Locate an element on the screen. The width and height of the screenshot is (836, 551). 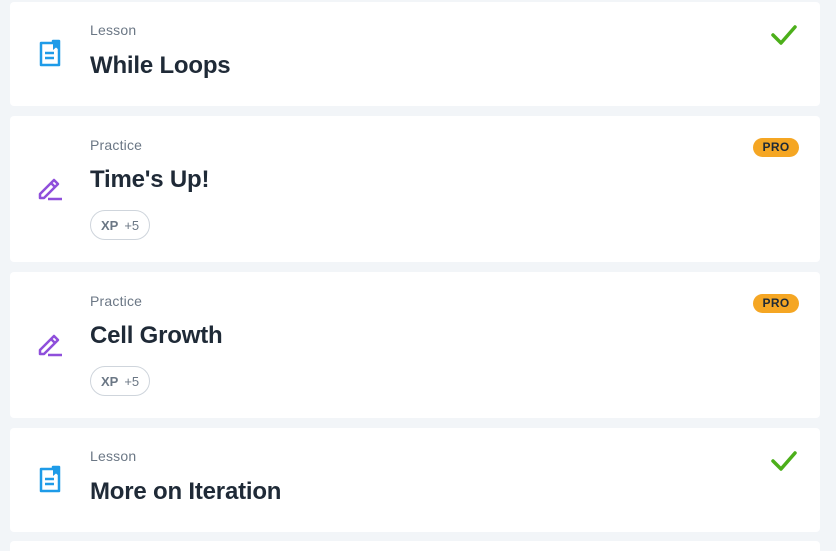
card-title: While Loops is located at coordinates (160, 65).